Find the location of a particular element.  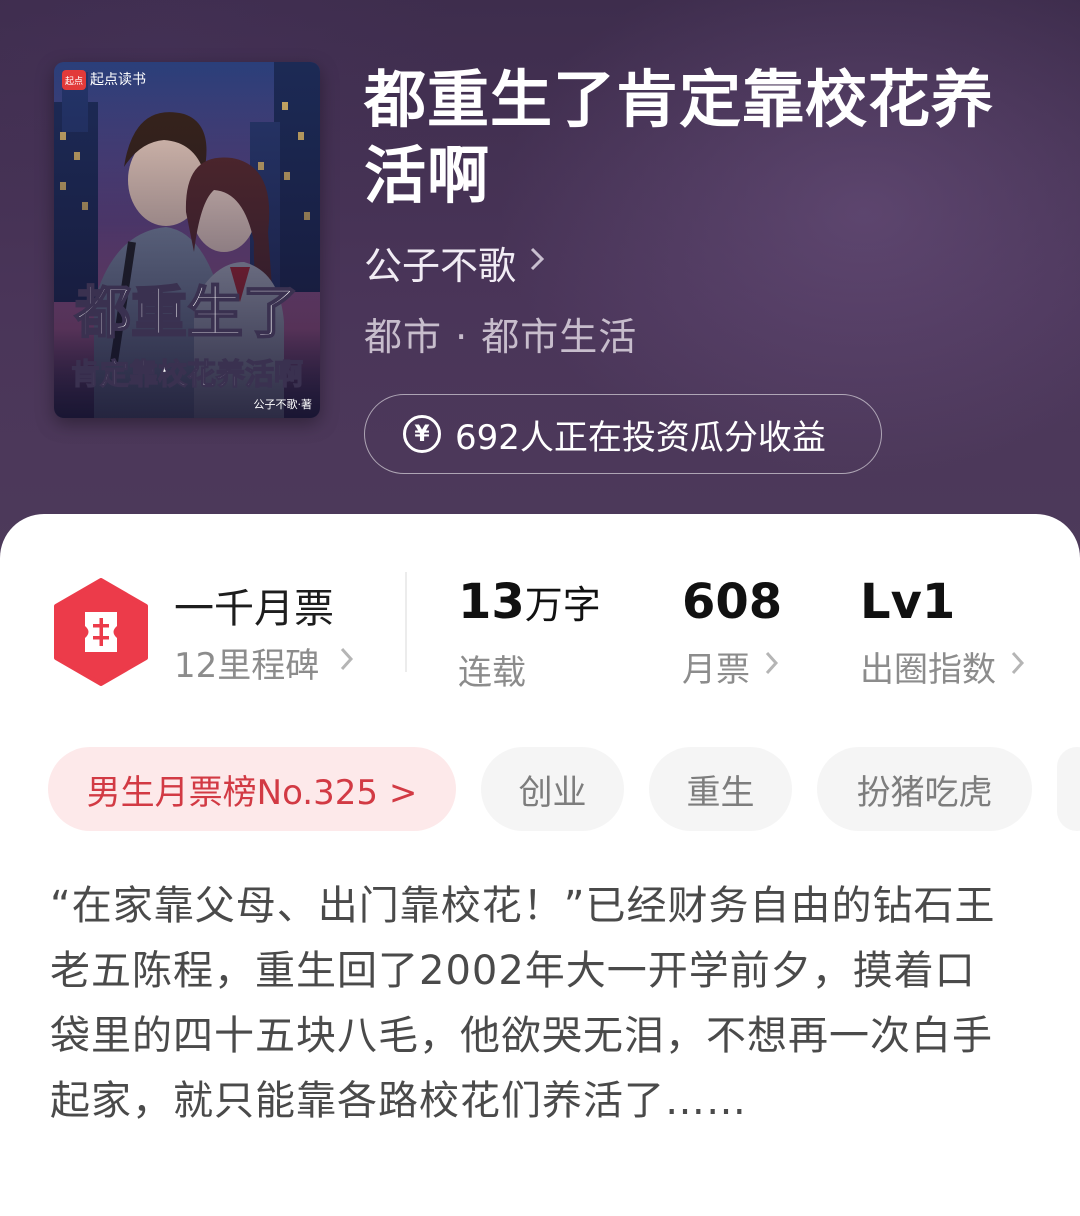

book-cover: 起点 起点读书 都重生了 肯定靠校花养活啊 公子不歌·著 is located at coordinates (187, 240).